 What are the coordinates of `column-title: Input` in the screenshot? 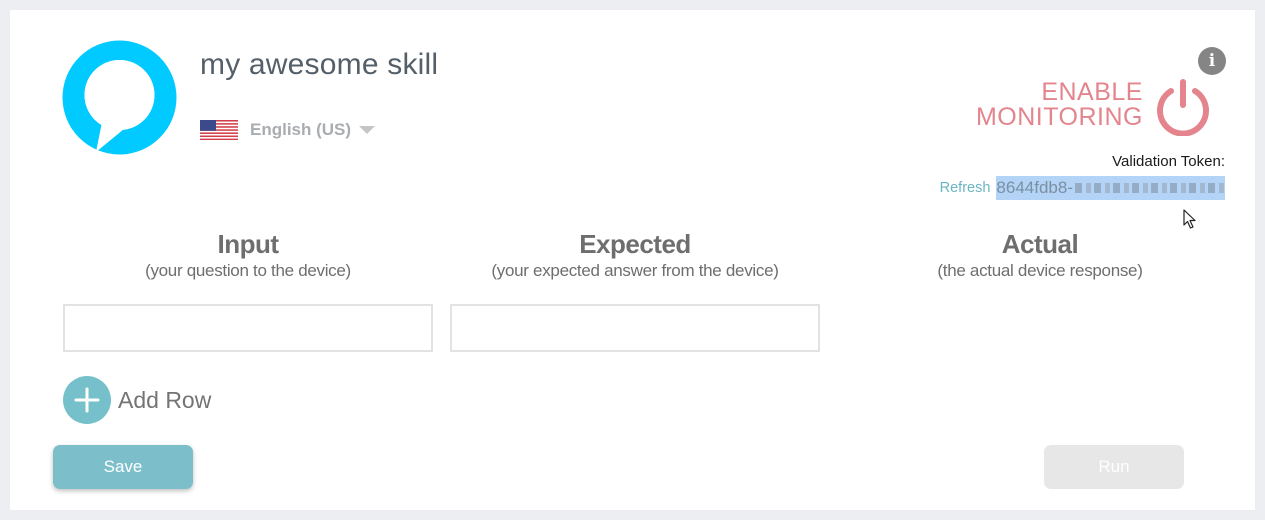 It's located at (248, 244).